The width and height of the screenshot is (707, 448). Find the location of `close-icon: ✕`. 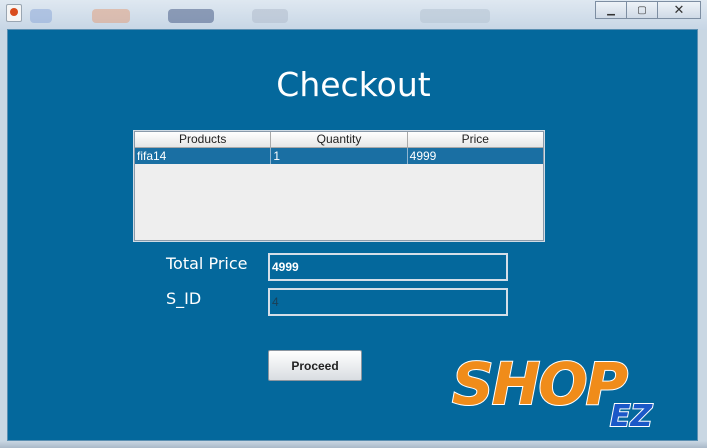

close-icon: ✕ is located at coordinates (679, 10).